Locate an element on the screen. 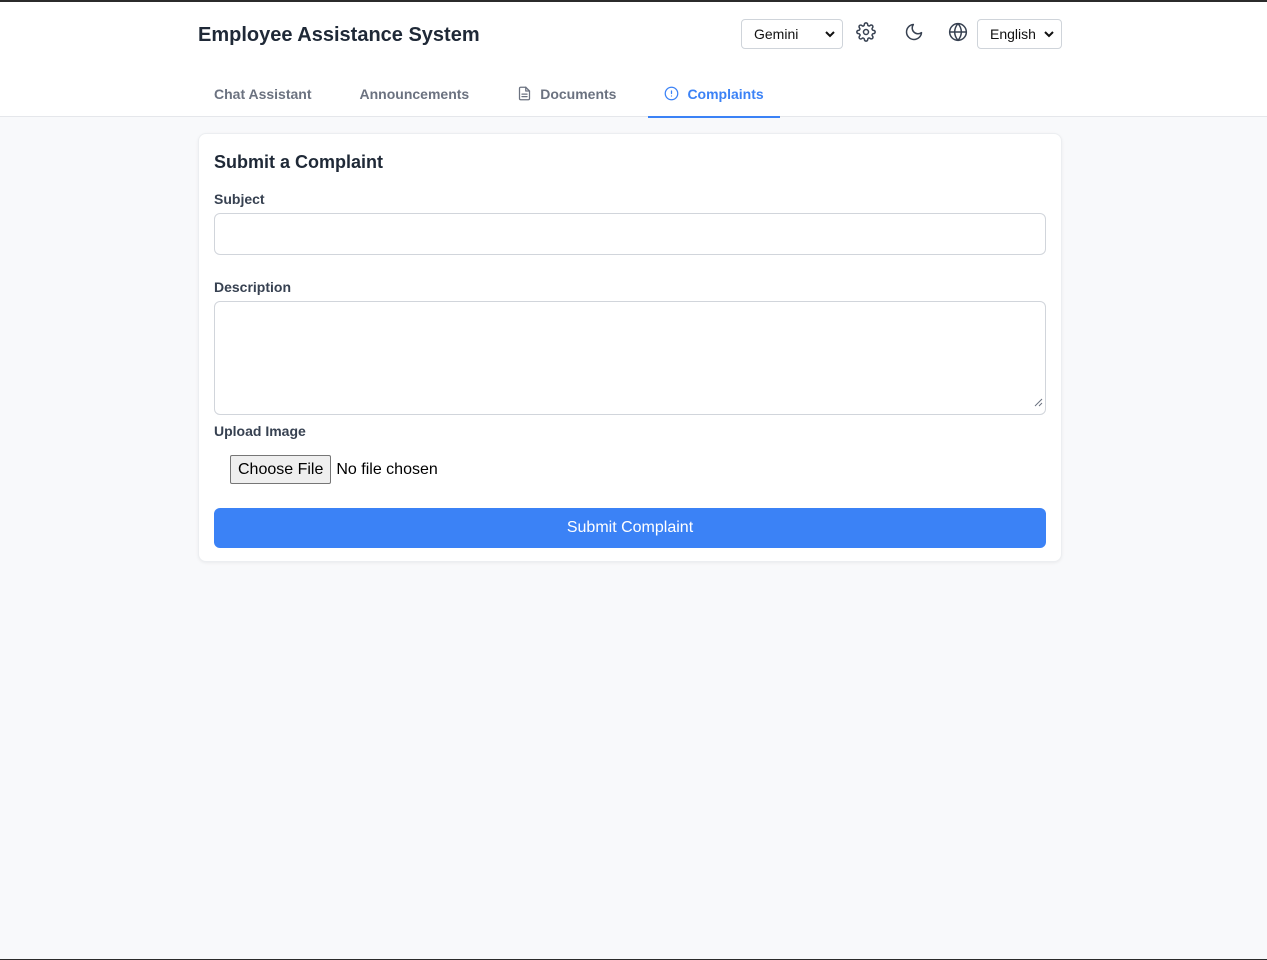  gear-icon is located at coordinates (866, 34).